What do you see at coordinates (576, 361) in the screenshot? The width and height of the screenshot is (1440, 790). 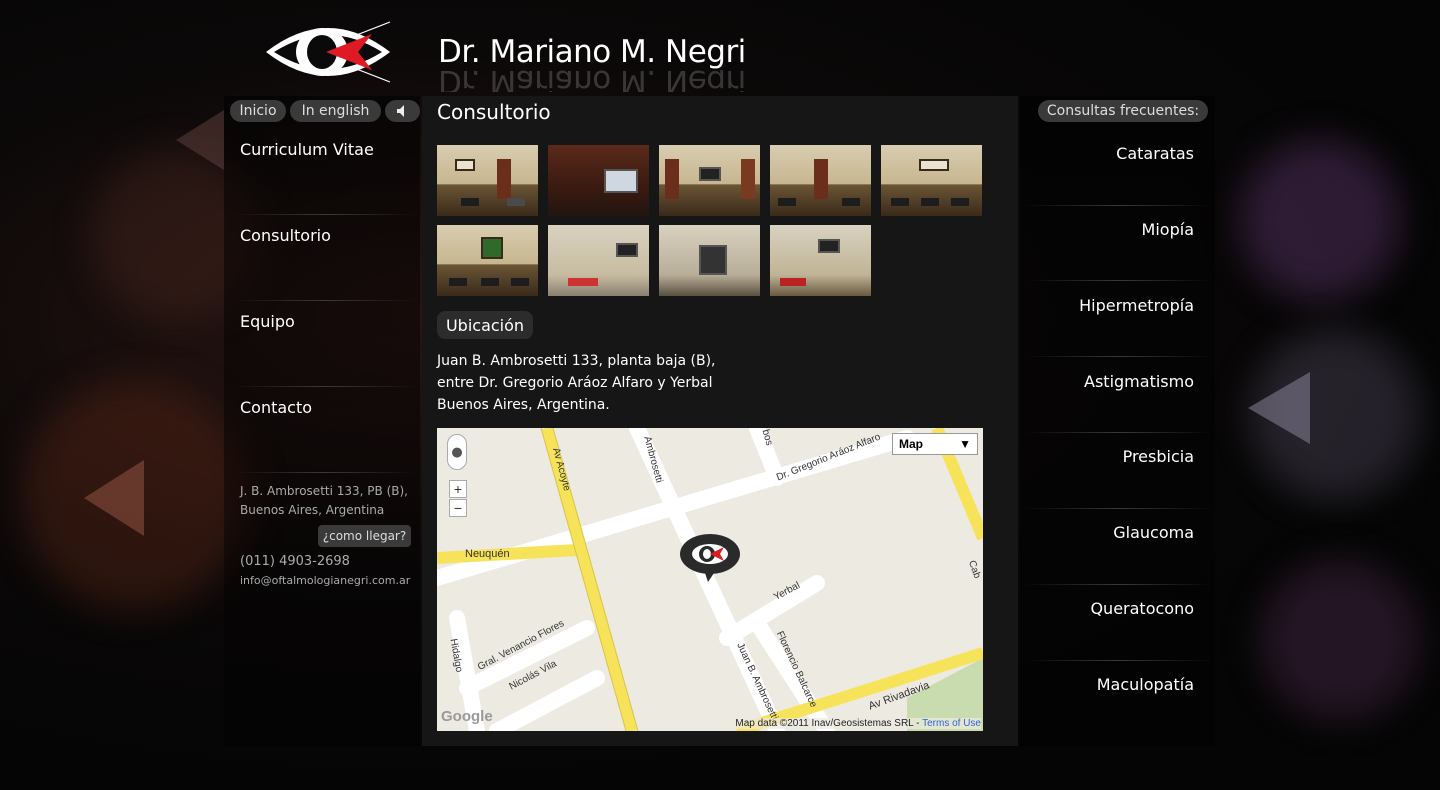 I see `clinic-address-line: Juan B. Ambrosetti 133, planta baja (B),` at bounding box center [576, 361].